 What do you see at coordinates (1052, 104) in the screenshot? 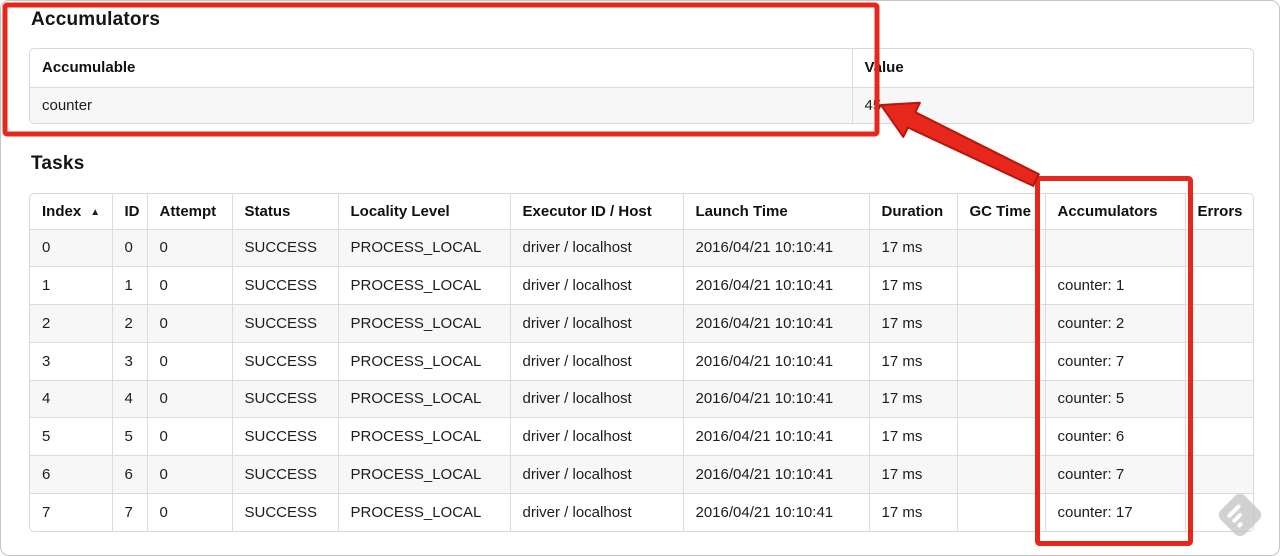
I see `table-cell: 45` at bounding box center [1052, 104].